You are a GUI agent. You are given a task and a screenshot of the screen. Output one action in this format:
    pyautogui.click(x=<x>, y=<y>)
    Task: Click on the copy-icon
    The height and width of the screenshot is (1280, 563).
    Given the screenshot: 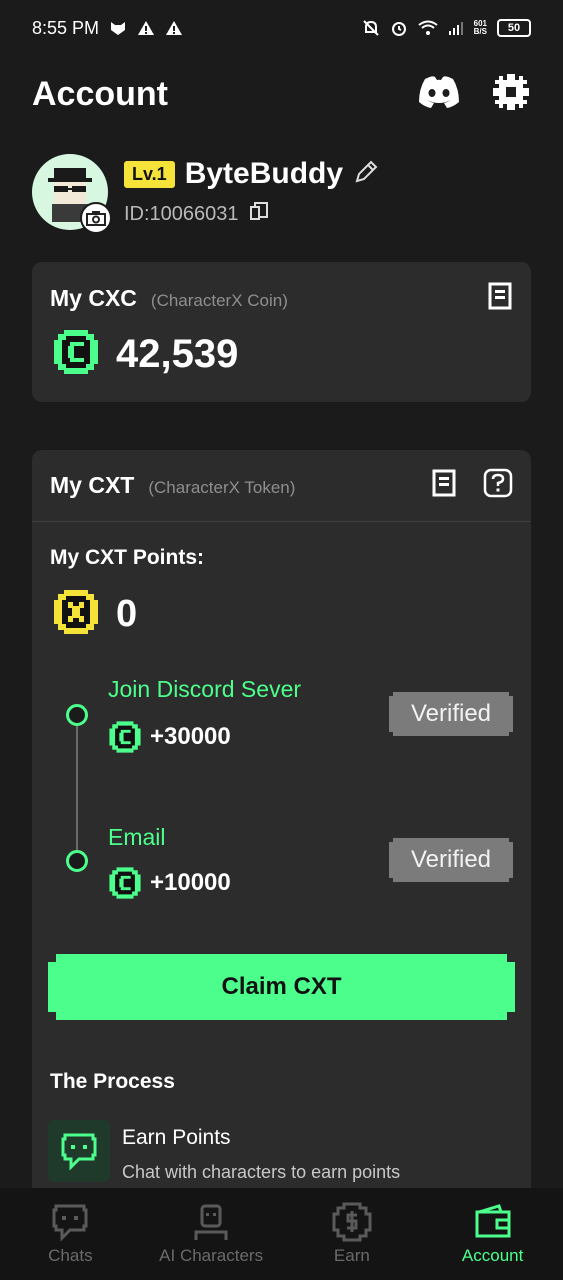 What is the action you would take?
    pyautogui.click(x=259, y=214)
    